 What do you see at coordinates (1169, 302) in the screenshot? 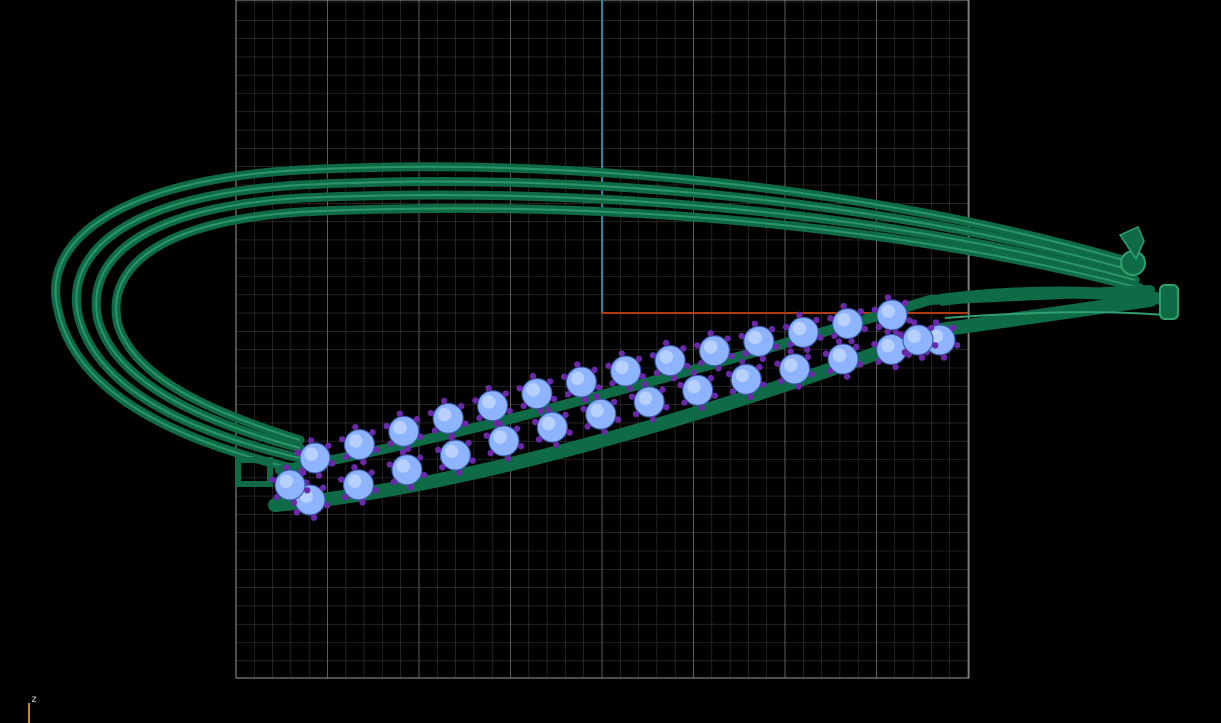
I see `clasp-hinge` at bounding box center [1169, 302].